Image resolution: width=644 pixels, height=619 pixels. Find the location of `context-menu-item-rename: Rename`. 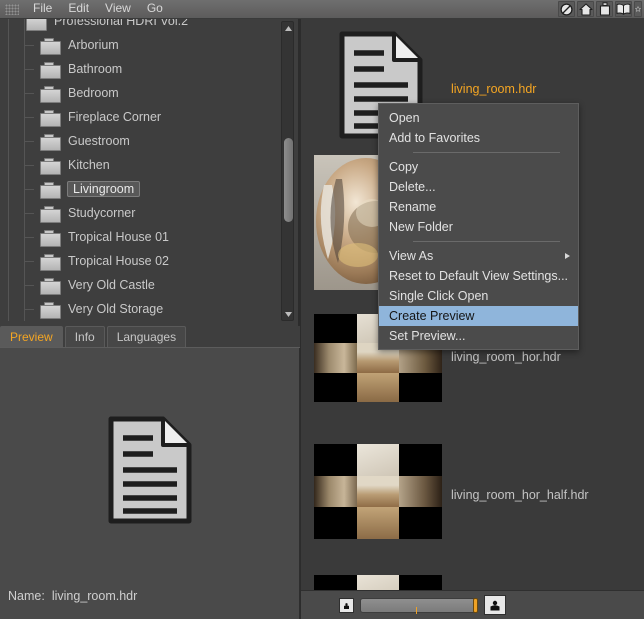

context-menu-item-rename: Rename is located at coordinates (478, 207).